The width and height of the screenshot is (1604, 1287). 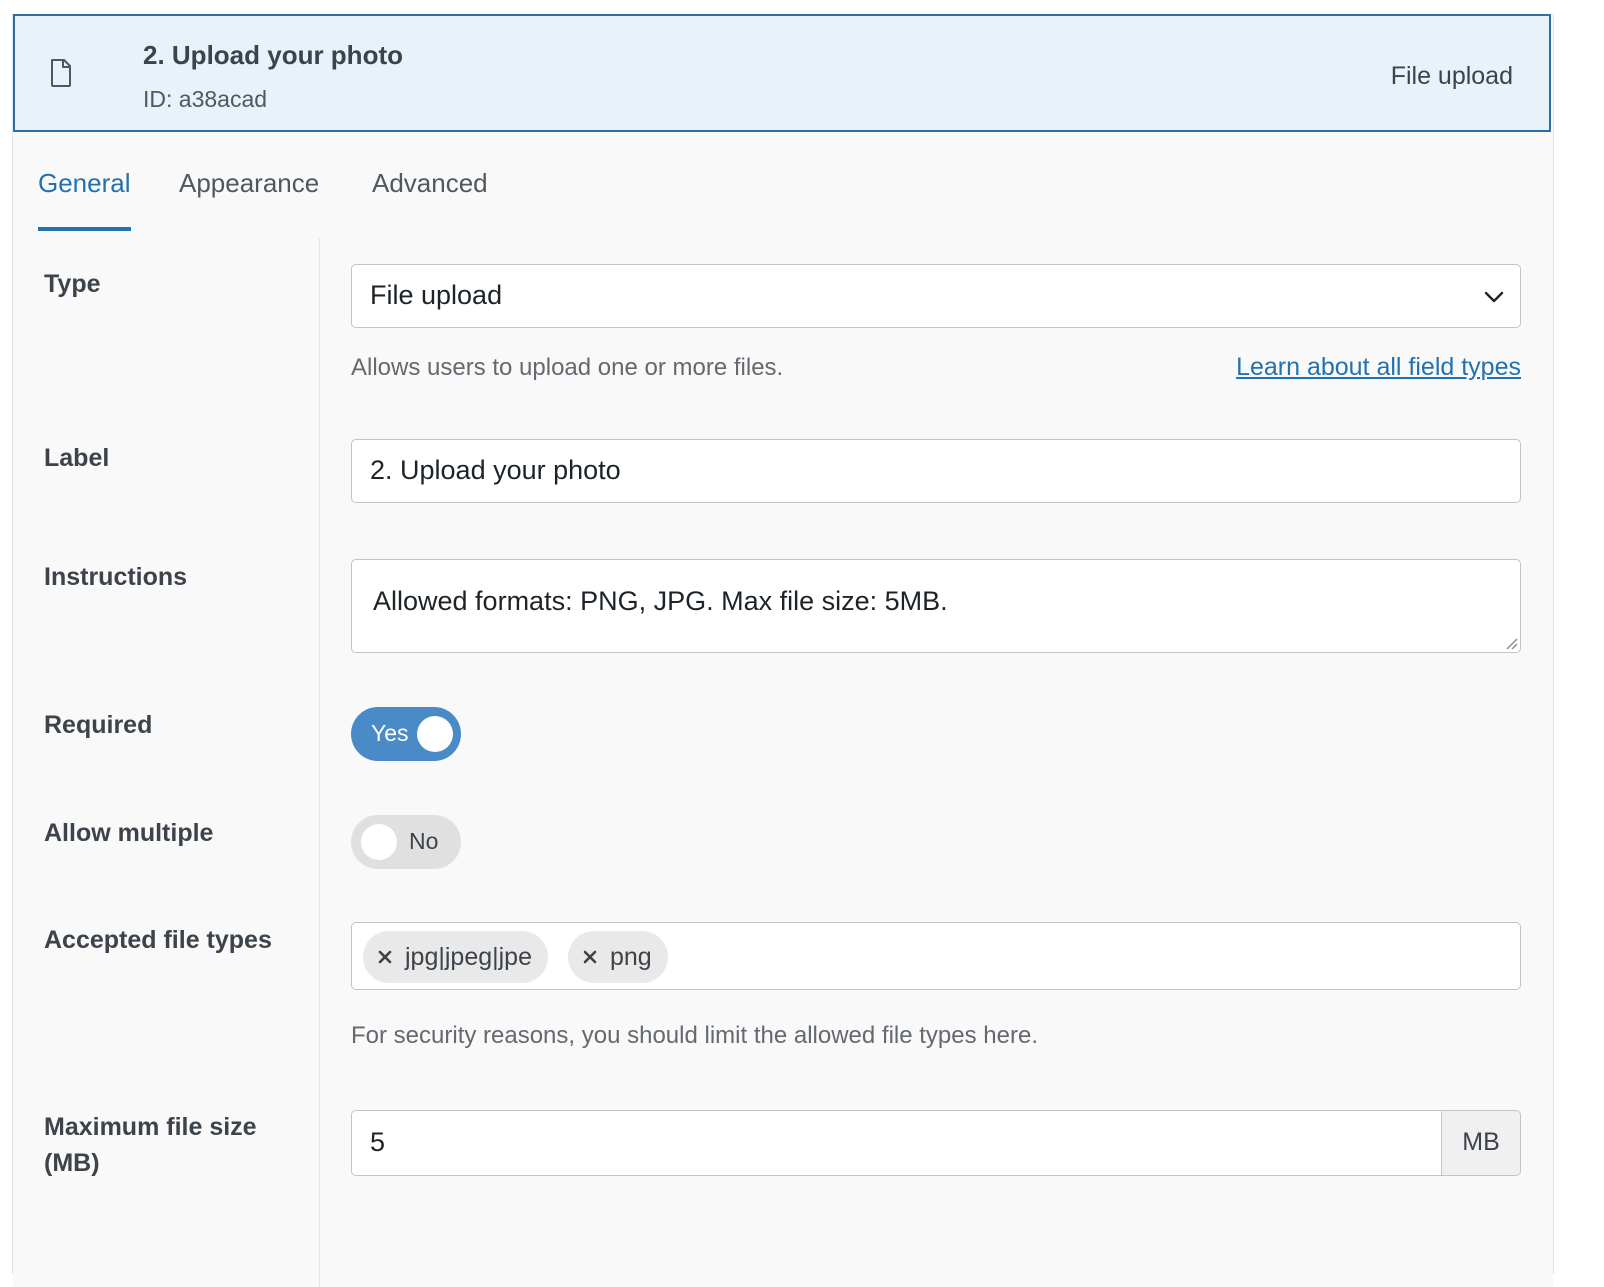 What do you see at coordinates (1510, 642) in the screenshot?
I see `resize-handle-icon` at bounding box center [1510, 642].